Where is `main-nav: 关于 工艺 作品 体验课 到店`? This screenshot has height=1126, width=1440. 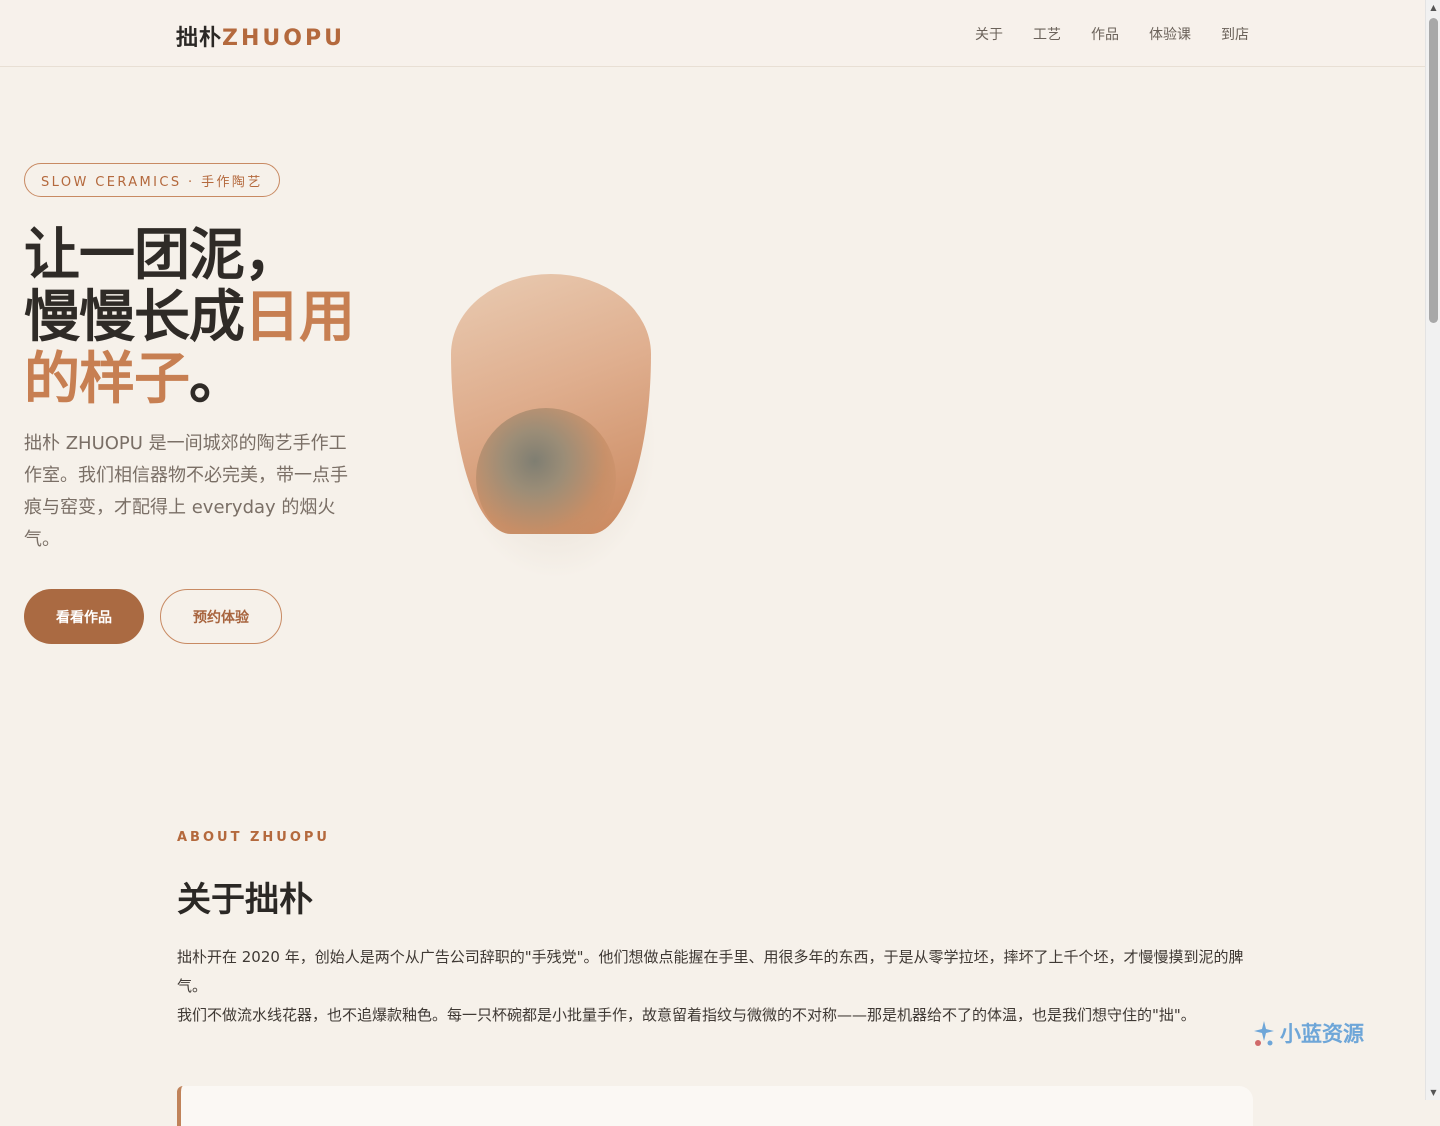 main-nav: 关于 工艺 作品 体验课 到店 is located at coordinates (1112, 34).